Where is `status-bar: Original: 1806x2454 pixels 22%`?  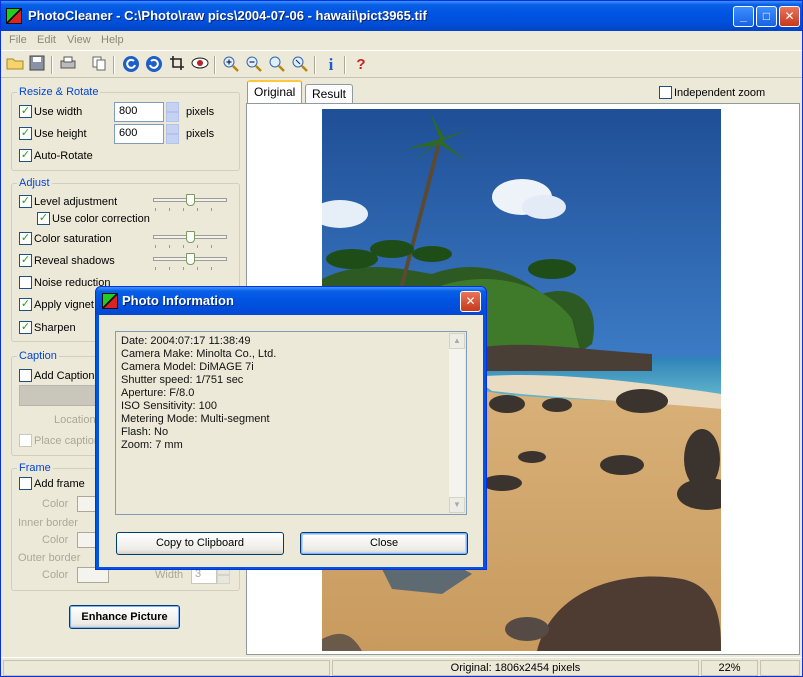 status-bar: Original: 1806x2454 pixels 22% is located at coordinates (401, 666).